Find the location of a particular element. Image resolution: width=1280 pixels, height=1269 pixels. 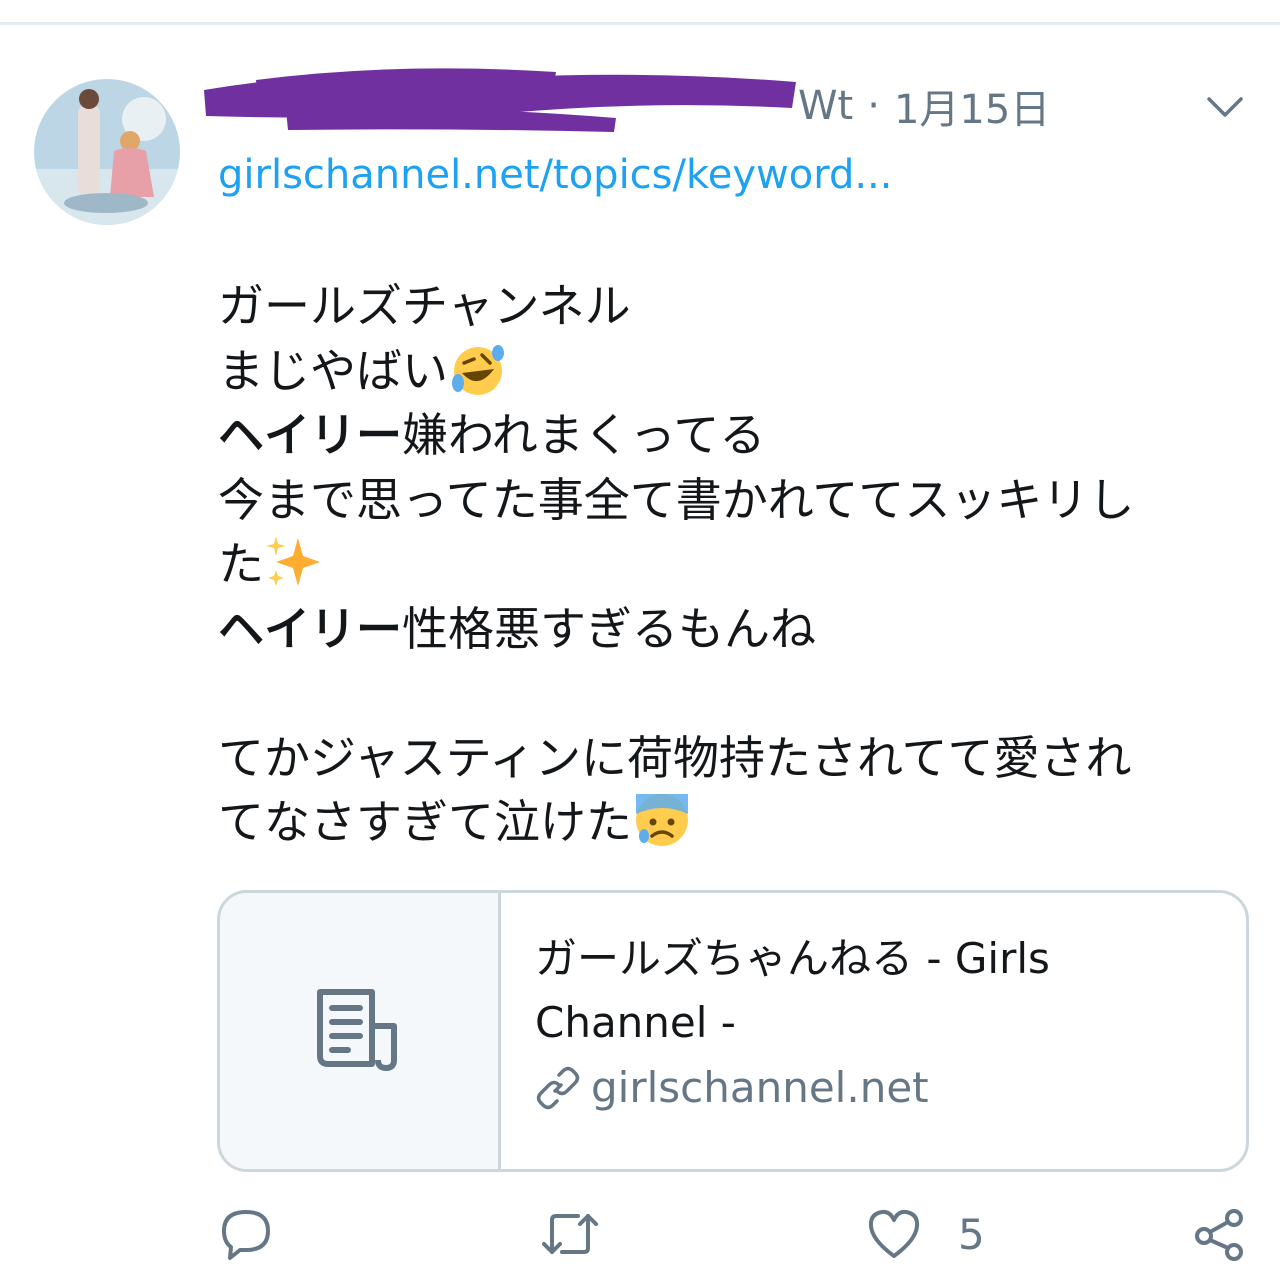

card-thumbnail is located at coordinates (360, 1031).